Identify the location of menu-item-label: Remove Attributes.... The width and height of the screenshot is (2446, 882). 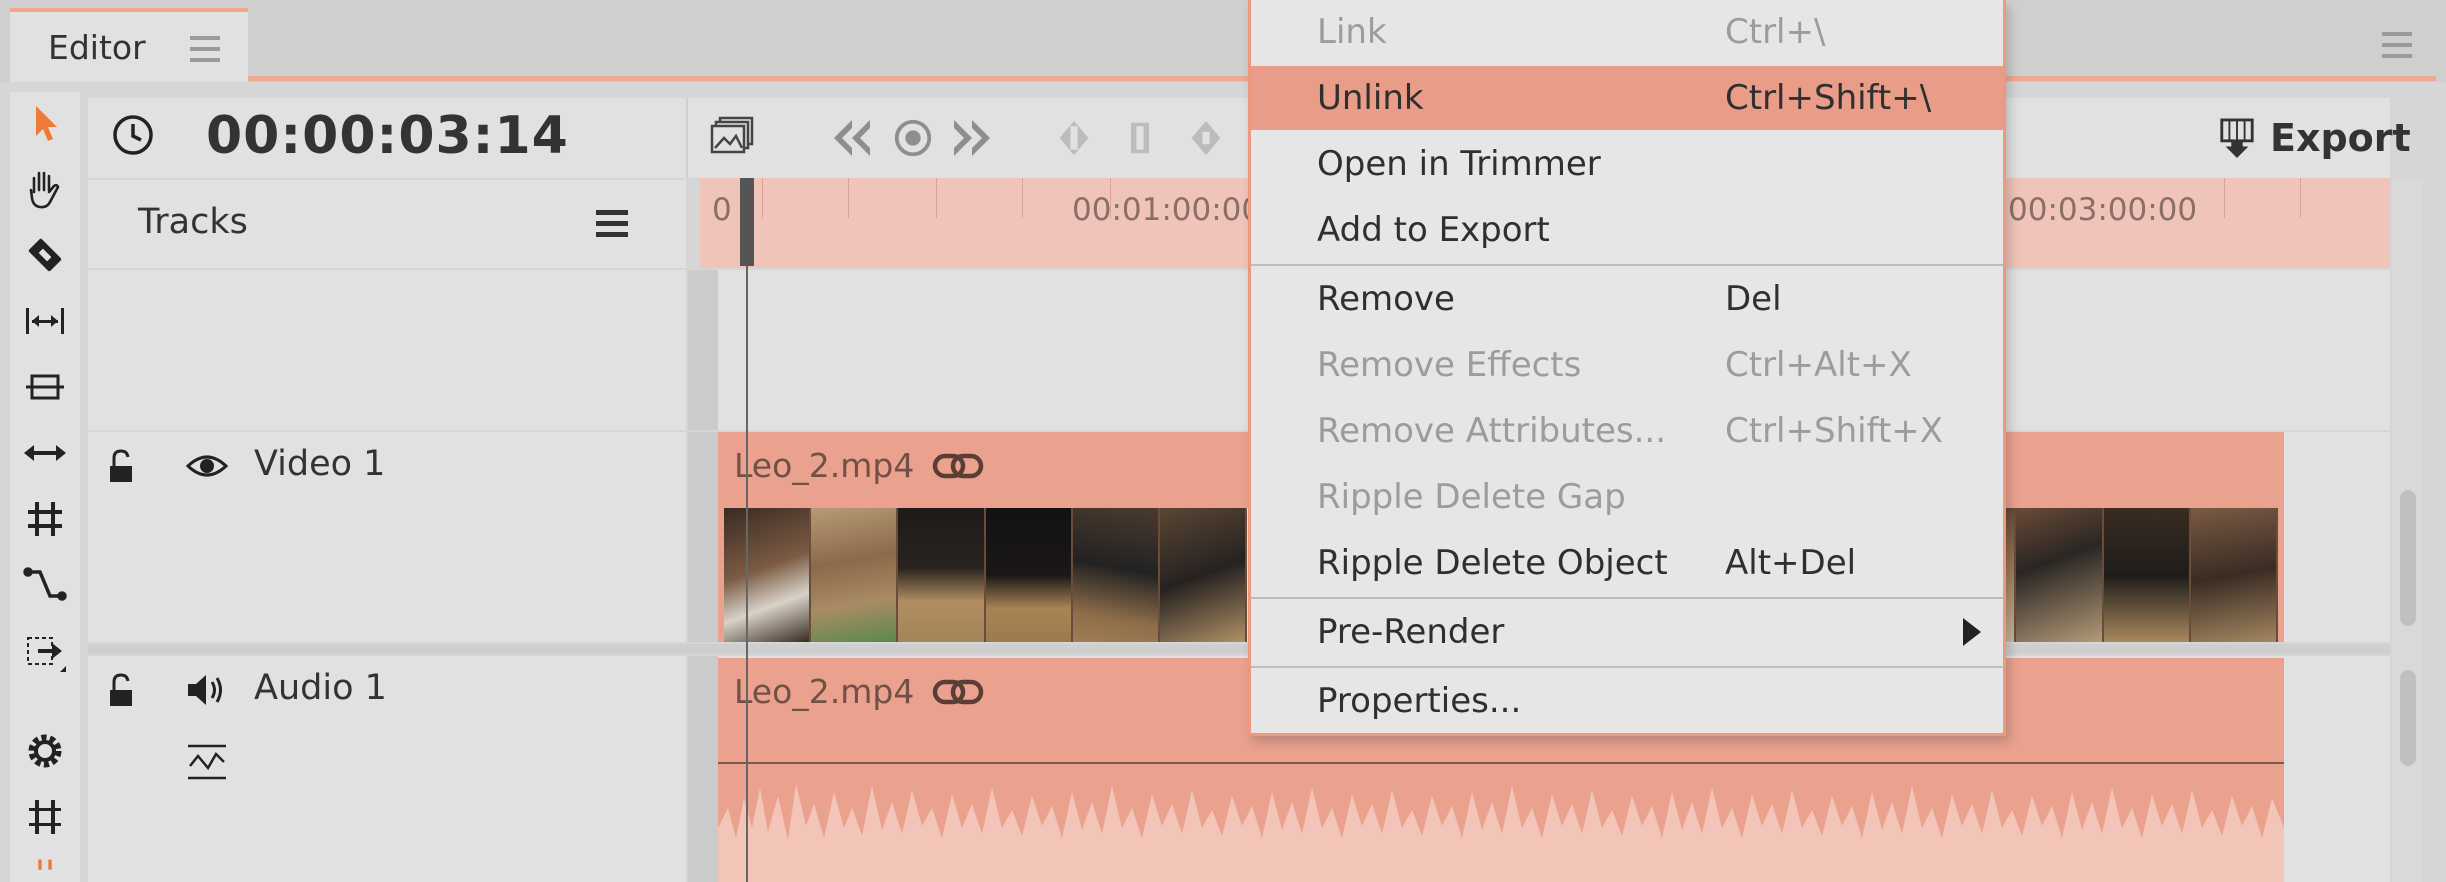
(1492, 431).